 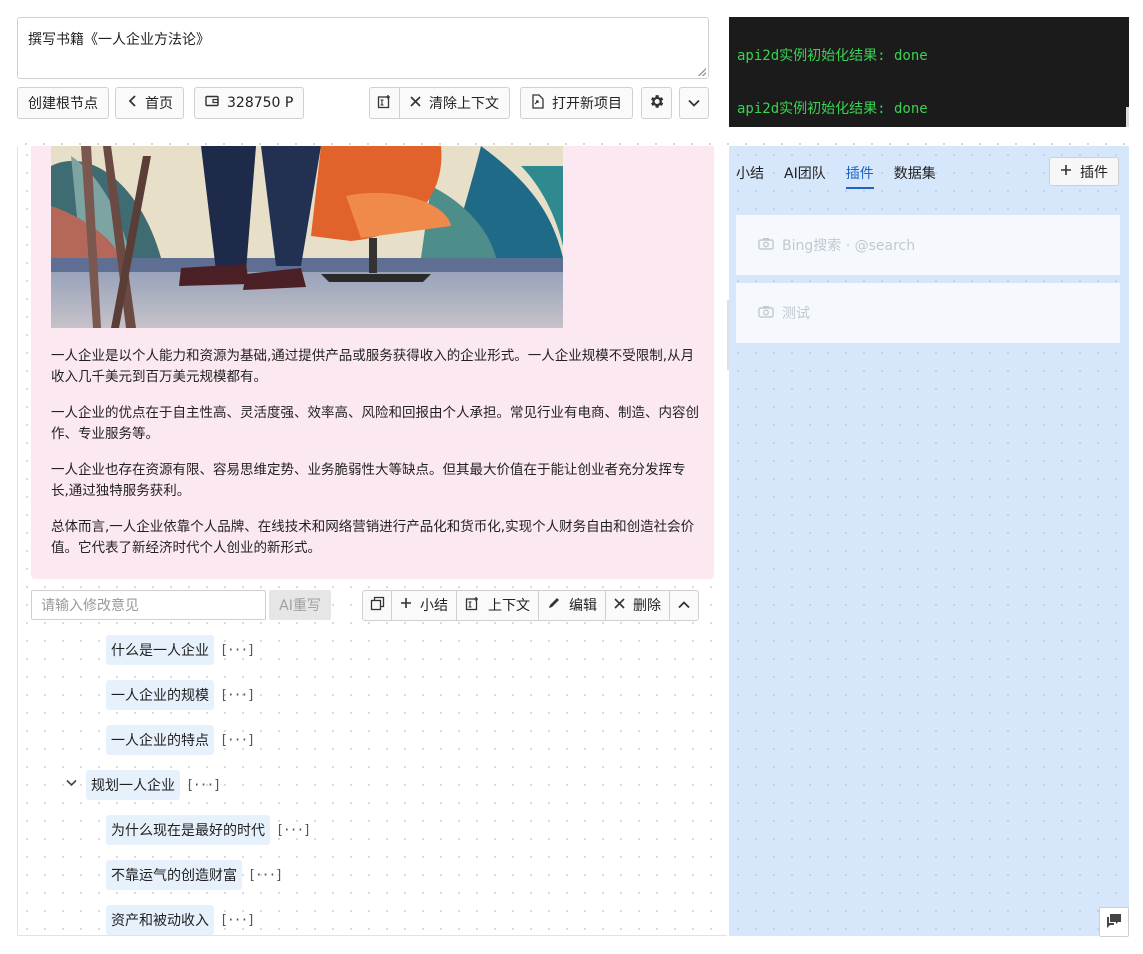 I want to click on tree-node-label: 什么是一人企业, so click(x=160, y=650).